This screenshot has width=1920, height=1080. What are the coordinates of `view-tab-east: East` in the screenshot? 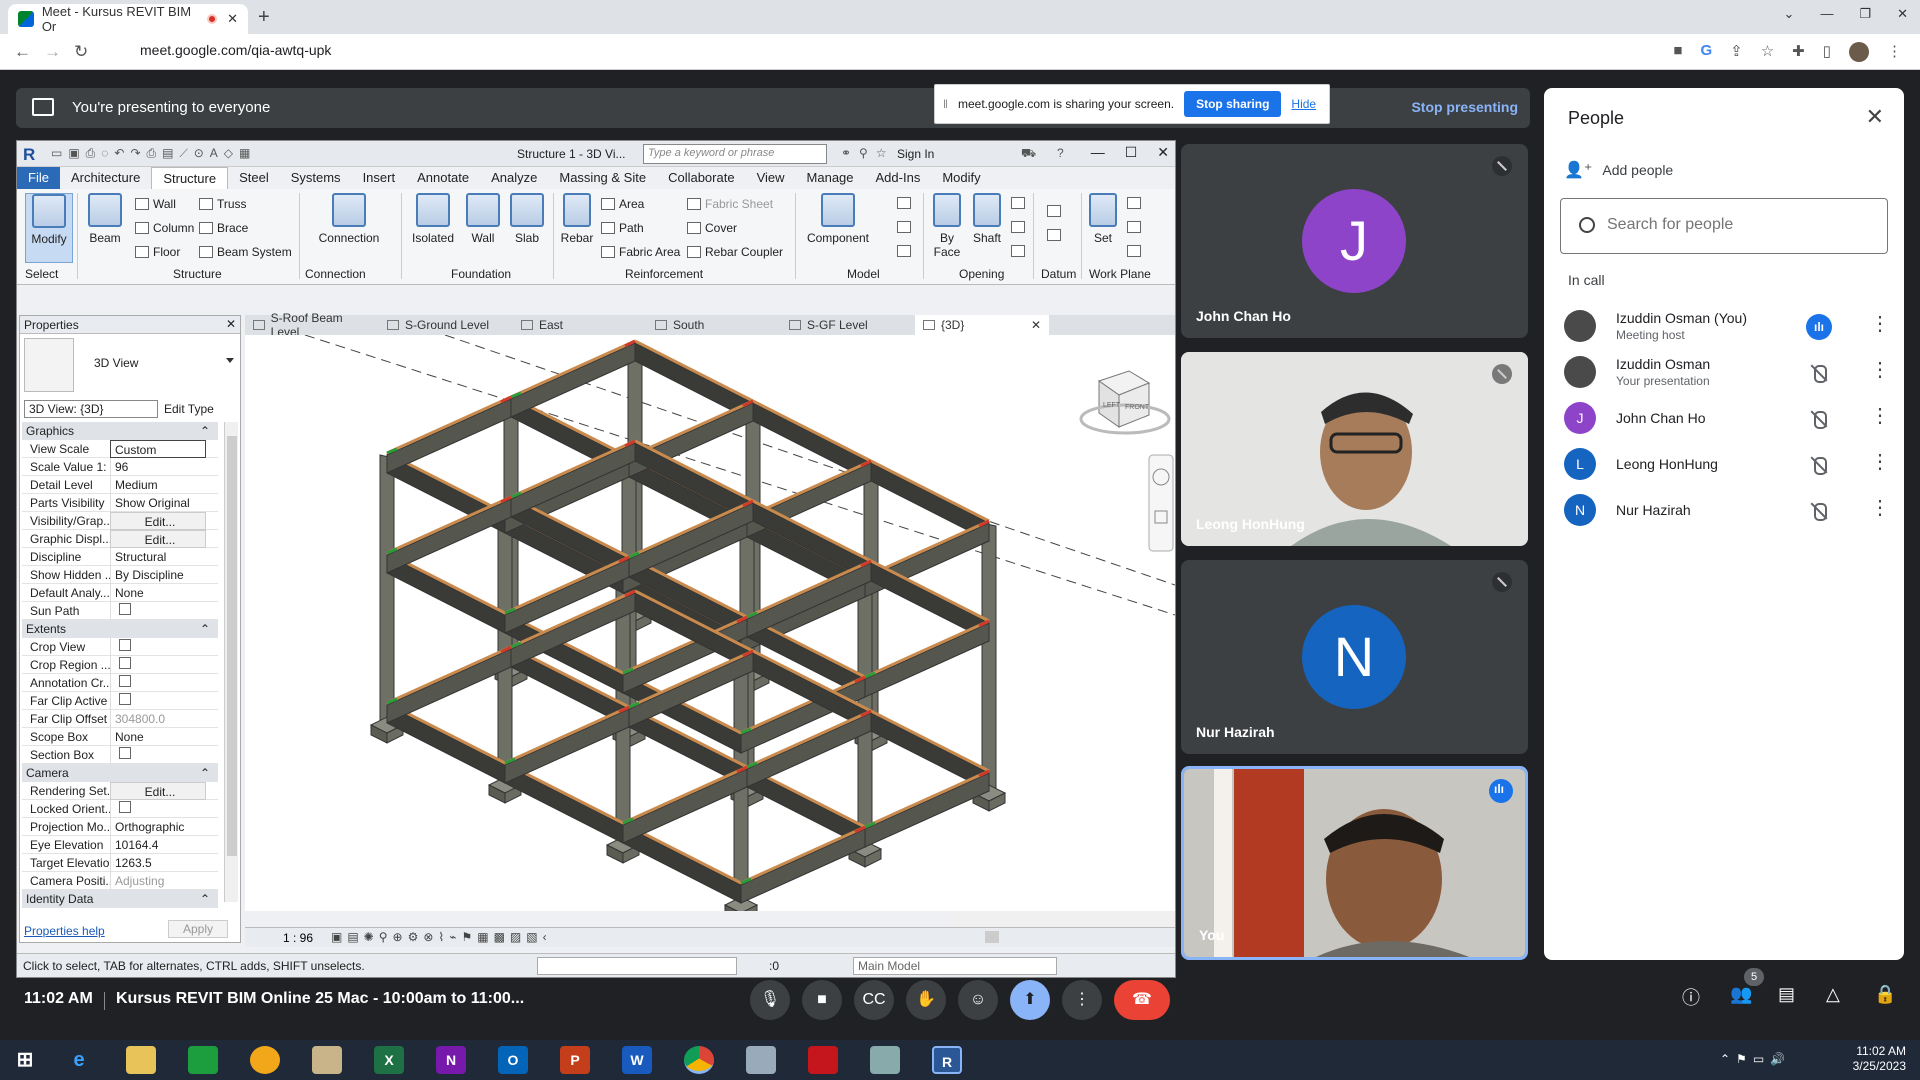 It's located at (580, 325).